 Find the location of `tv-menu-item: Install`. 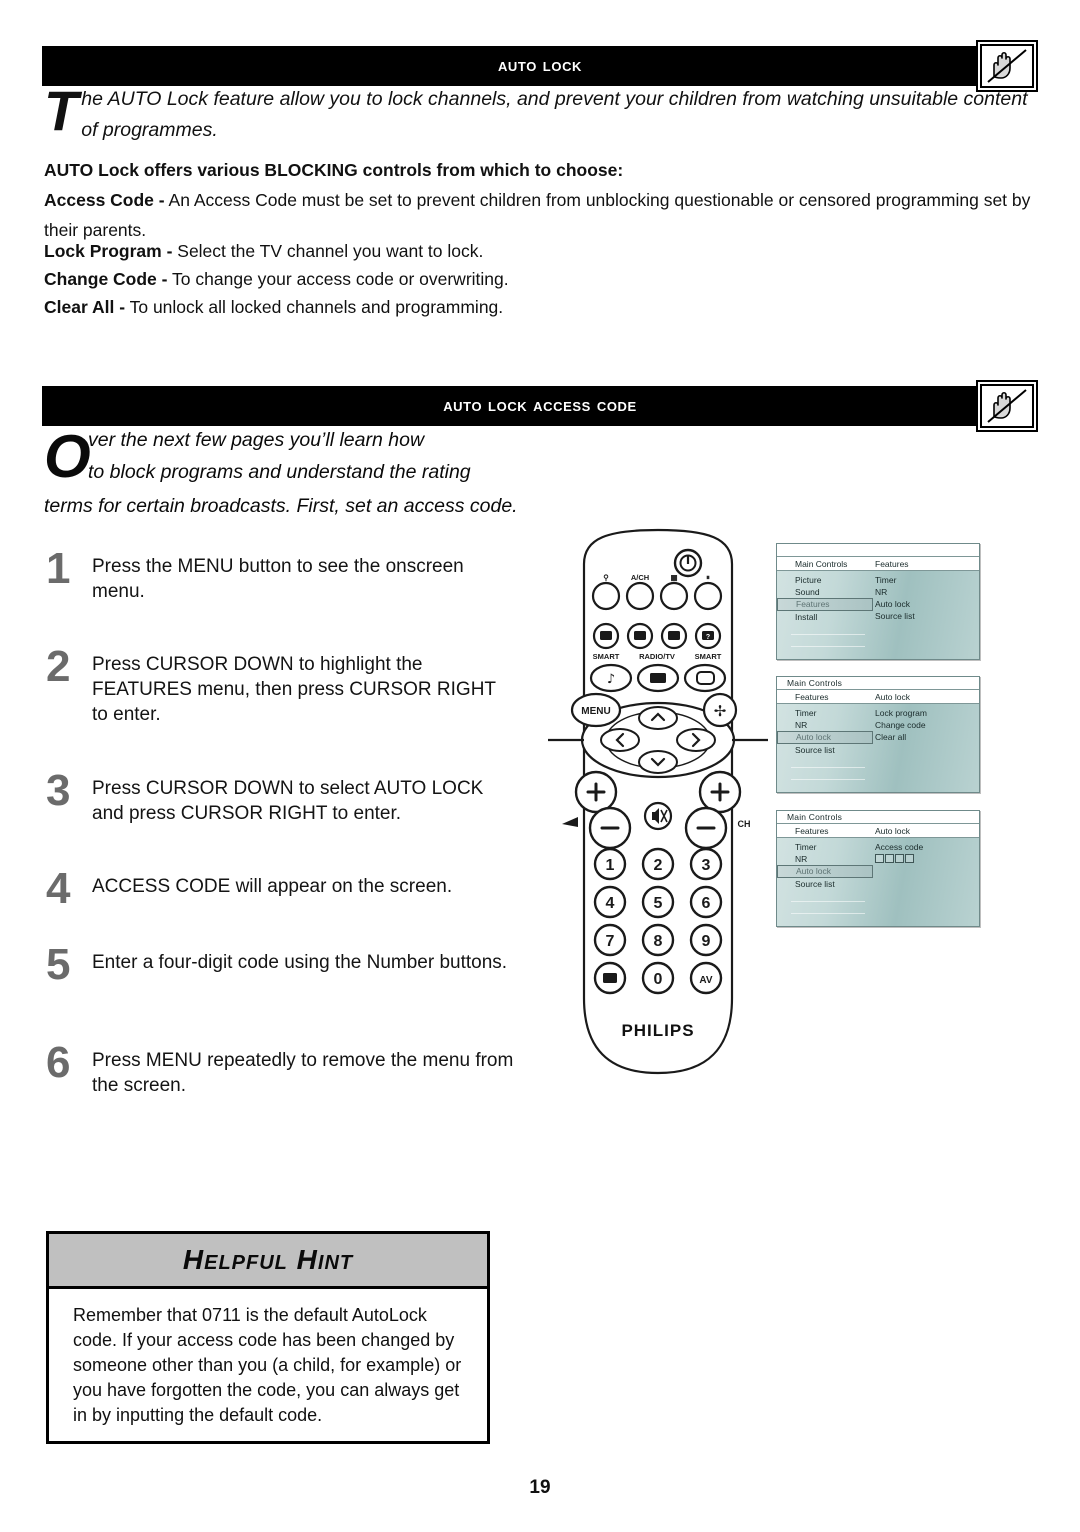

tv-menu-item: Install is located at coordinates (832, 617).